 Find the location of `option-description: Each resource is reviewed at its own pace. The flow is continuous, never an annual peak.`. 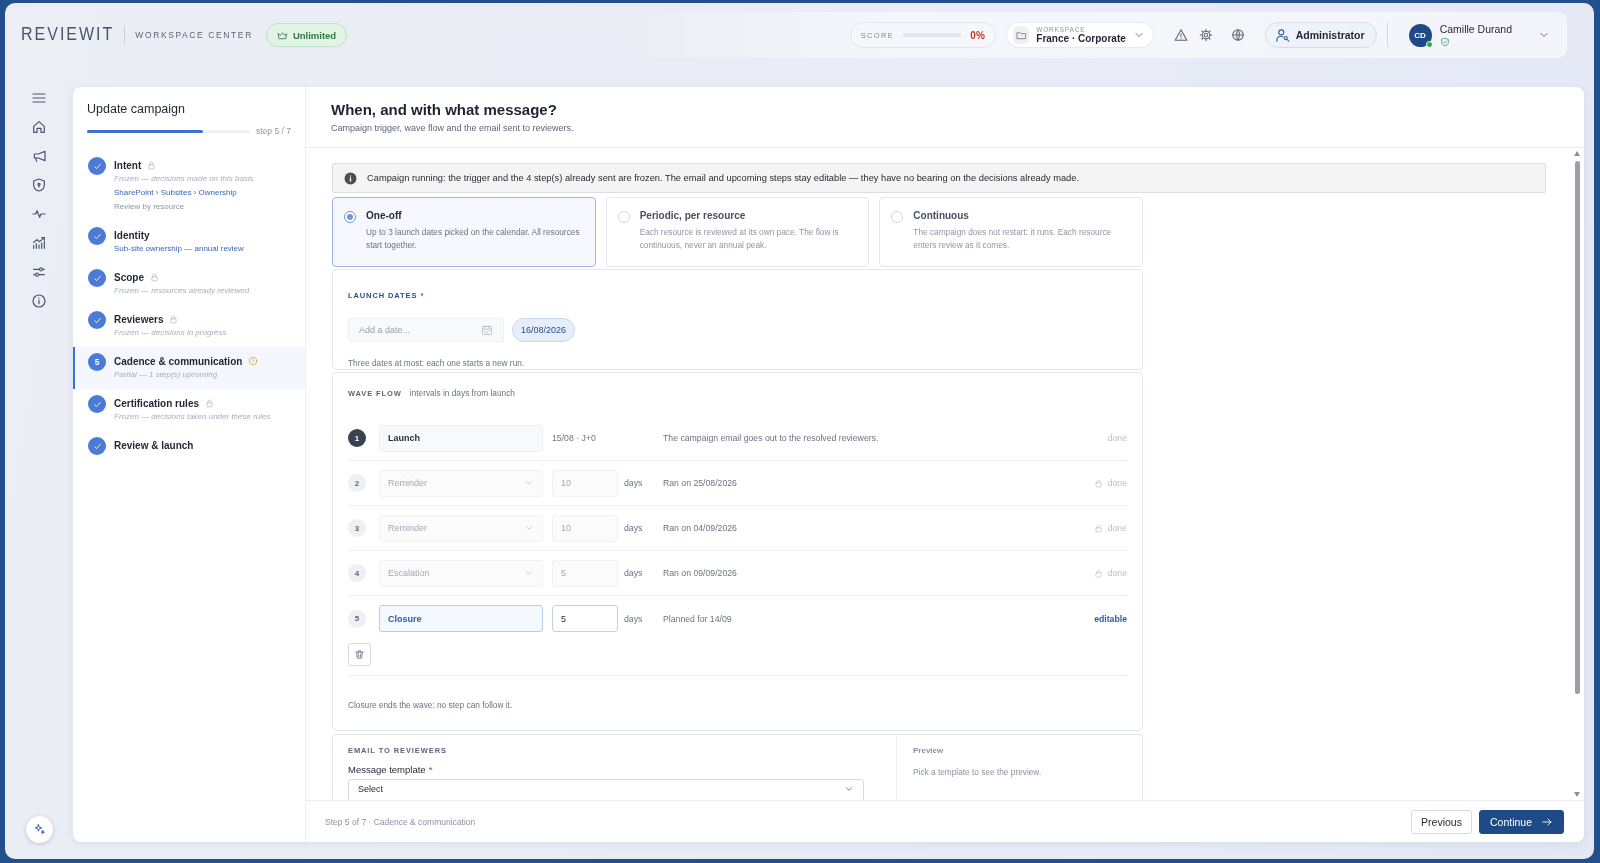

option-description: Each resource is reviewed at its own pace. The flow is continuous, never an annual peak. is located at coordinates (739, 239).